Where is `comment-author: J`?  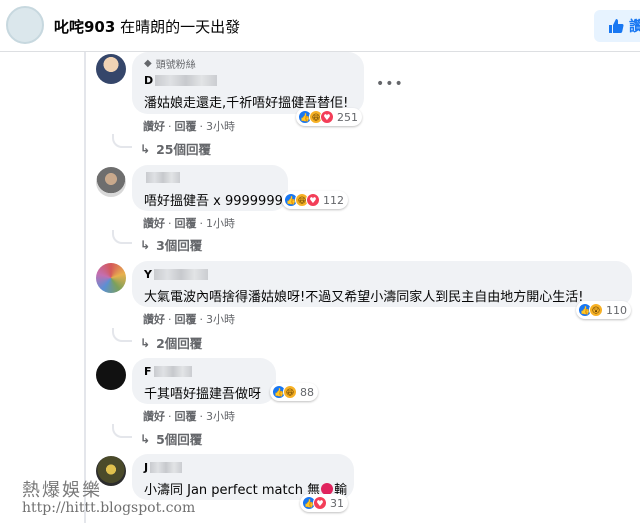
comment-author: J is located at coordinates (163, 467).